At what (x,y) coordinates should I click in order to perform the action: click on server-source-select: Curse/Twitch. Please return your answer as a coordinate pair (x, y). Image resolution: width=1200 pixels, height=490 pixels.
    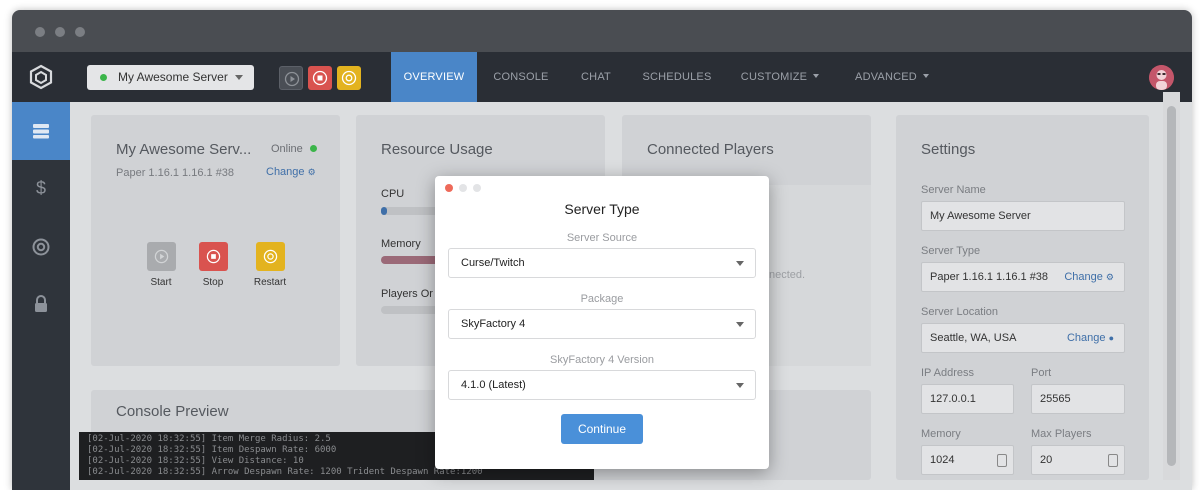
    Looking at the image, I should click on (602, 263).